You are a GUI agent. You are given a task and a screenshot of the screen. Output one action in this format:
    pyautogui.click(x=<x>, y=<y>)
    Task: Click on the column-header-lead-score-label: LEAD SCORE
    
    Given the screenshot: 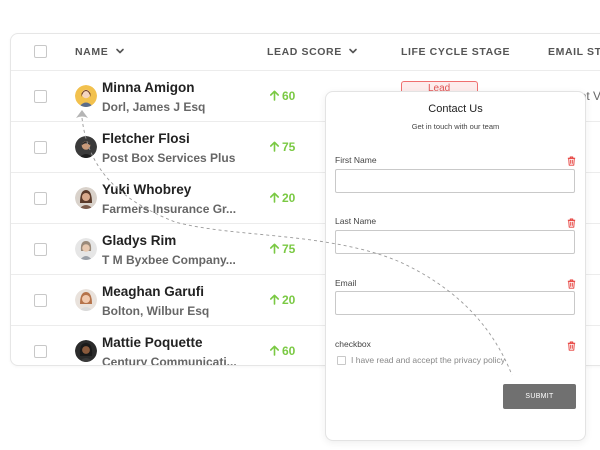 What is the action you would take?
    pyautogui.click(x=304, y=52)
    